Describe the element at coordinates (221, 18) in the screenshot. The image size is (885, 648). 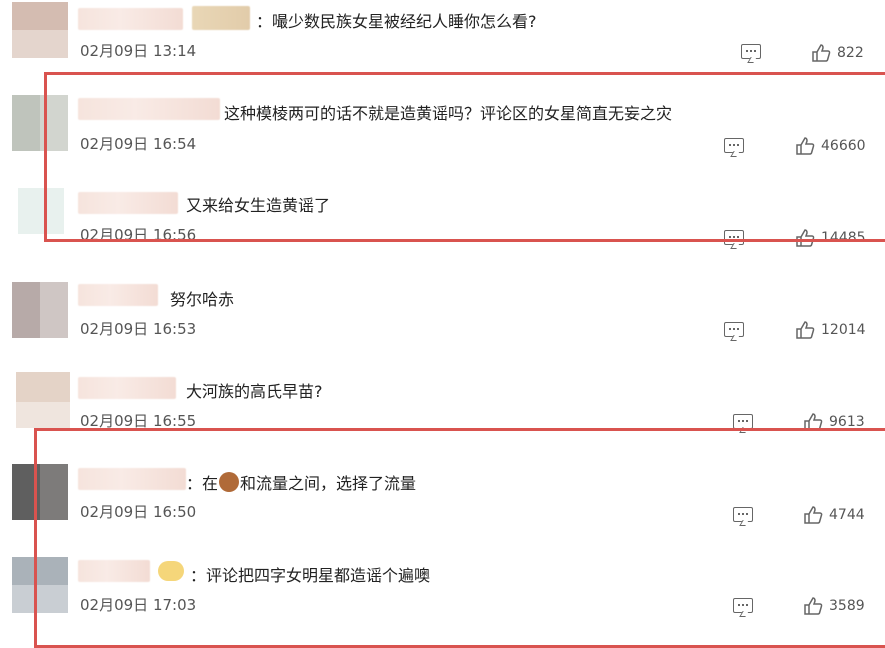
I see `badge-icon` at that location.